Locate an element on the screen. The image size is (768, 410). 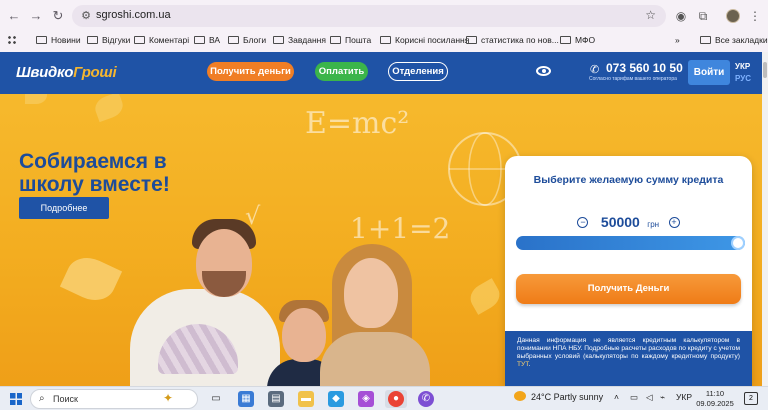
minus-button: − is located at coordinates (583, 222).